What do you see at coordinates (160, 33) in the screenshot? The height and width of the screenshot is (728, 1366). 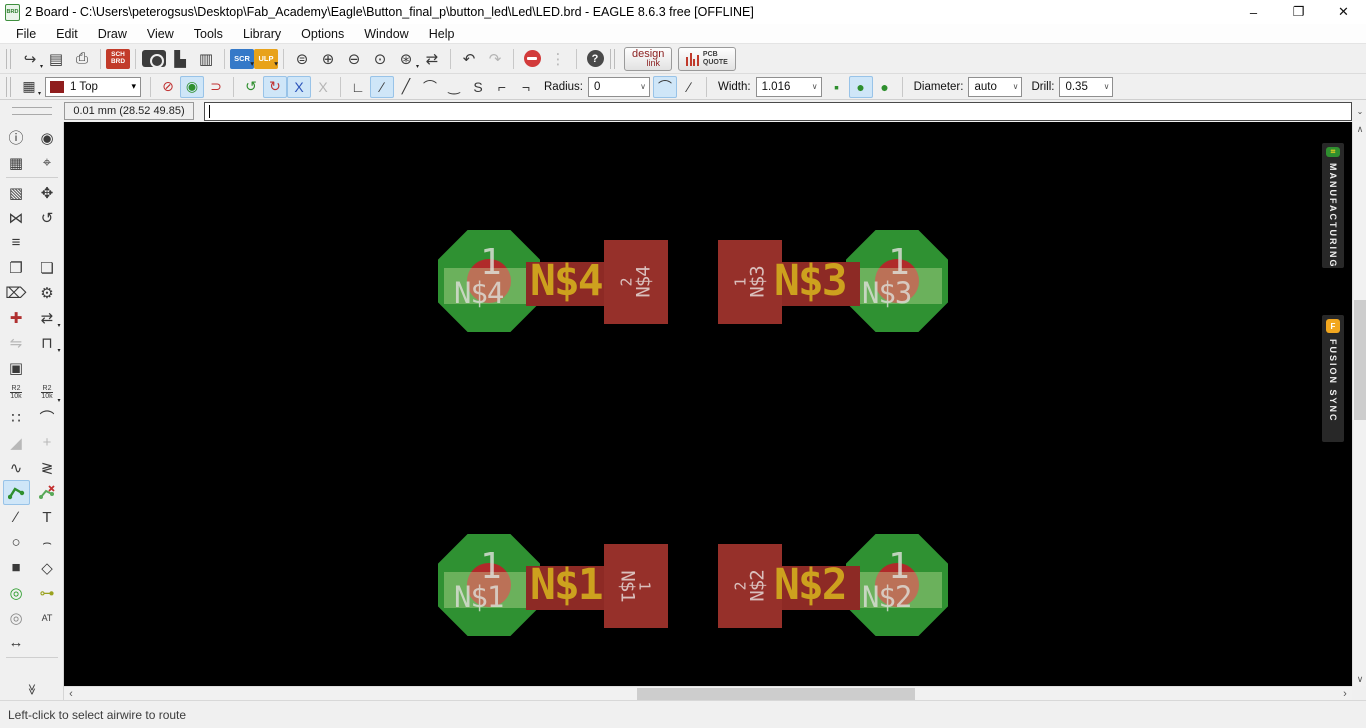 I see `menu-view: View` at bounding box center [160, 33].